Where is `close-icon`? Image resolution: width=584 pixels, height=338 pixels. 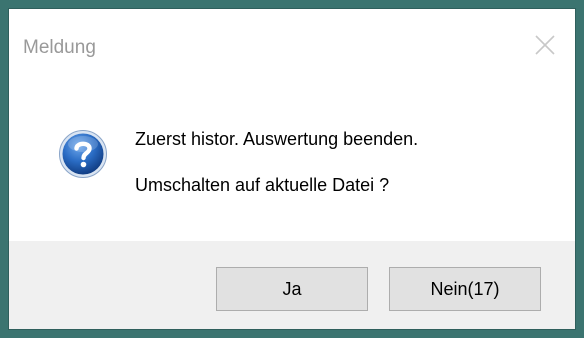 close-icon is located at coordinates (545, 45).